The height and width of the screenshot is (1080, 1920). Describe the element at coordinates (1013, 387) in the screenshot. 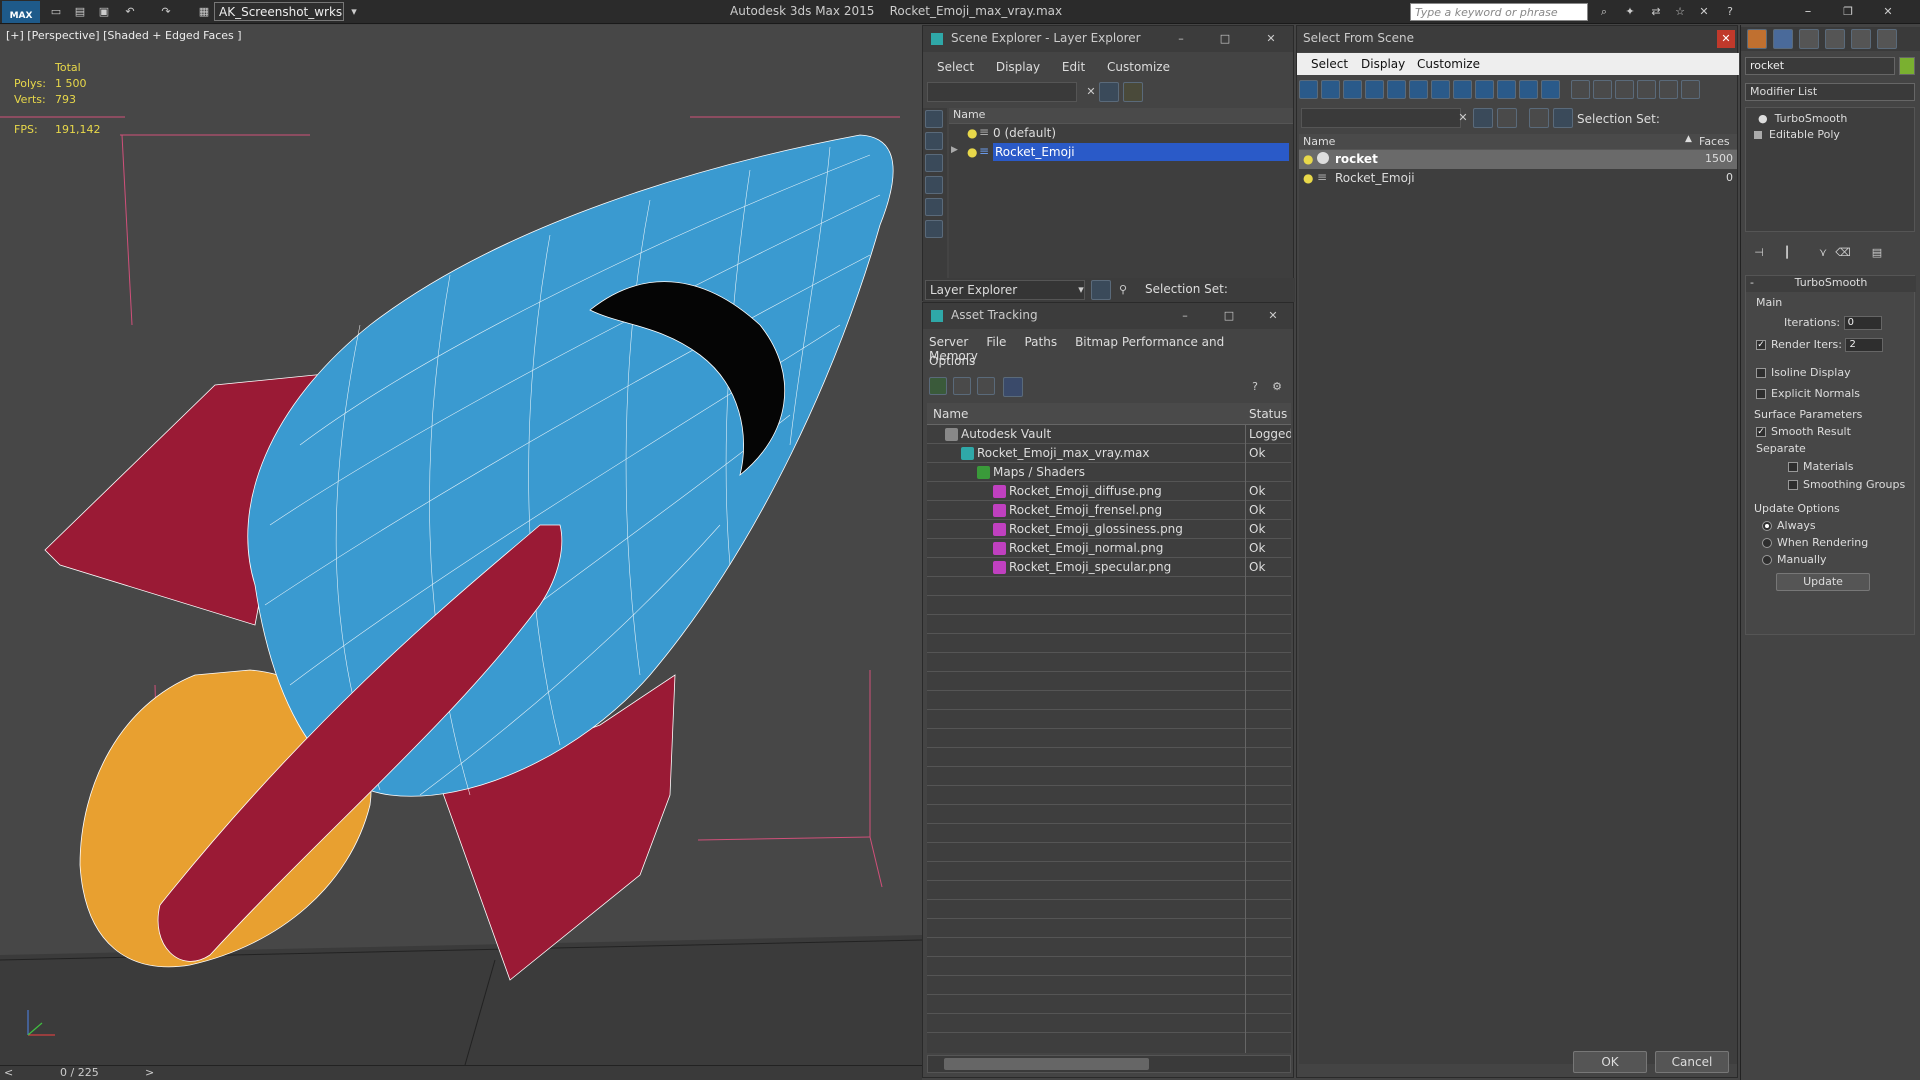

I see `table-view-icon` at that location.